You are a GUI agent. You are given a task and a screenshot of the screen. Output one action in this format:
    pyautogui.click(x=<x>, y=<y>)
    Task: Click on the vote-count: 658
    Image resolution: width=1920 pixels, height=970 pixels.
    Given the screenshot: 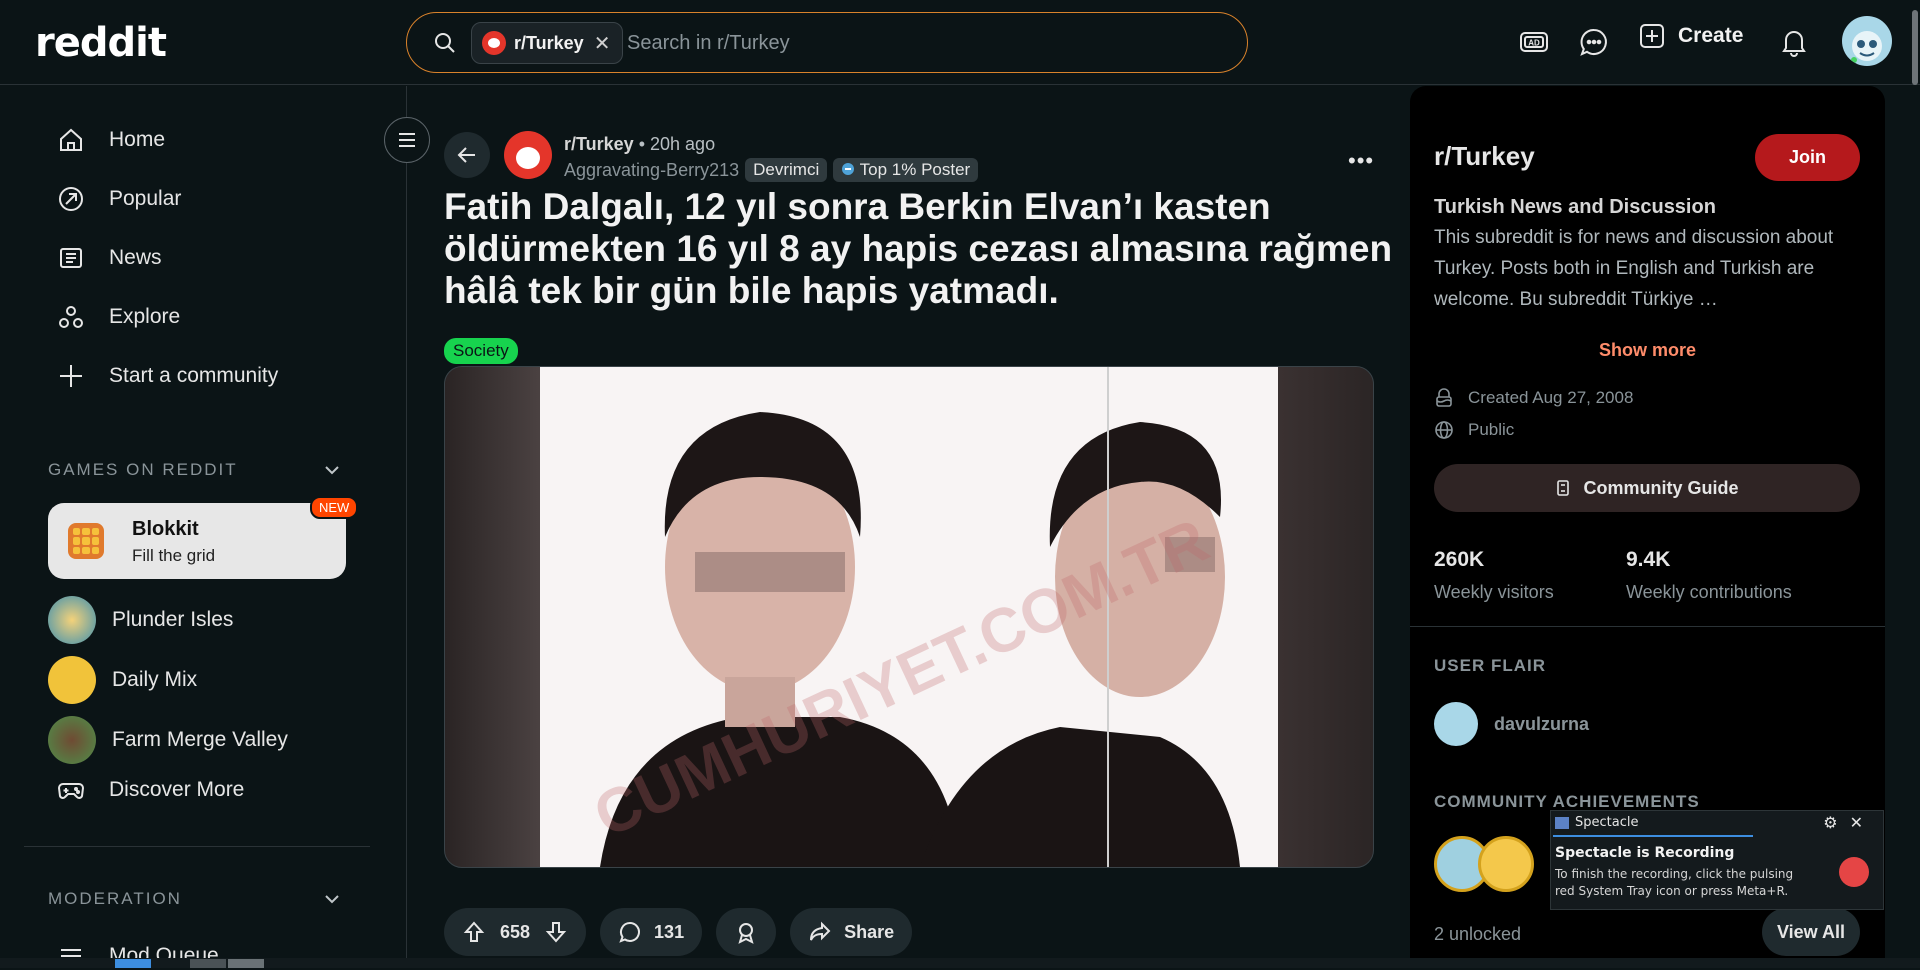 What is the action you would take?
    pyautogui.click(x=515, y=931)
    